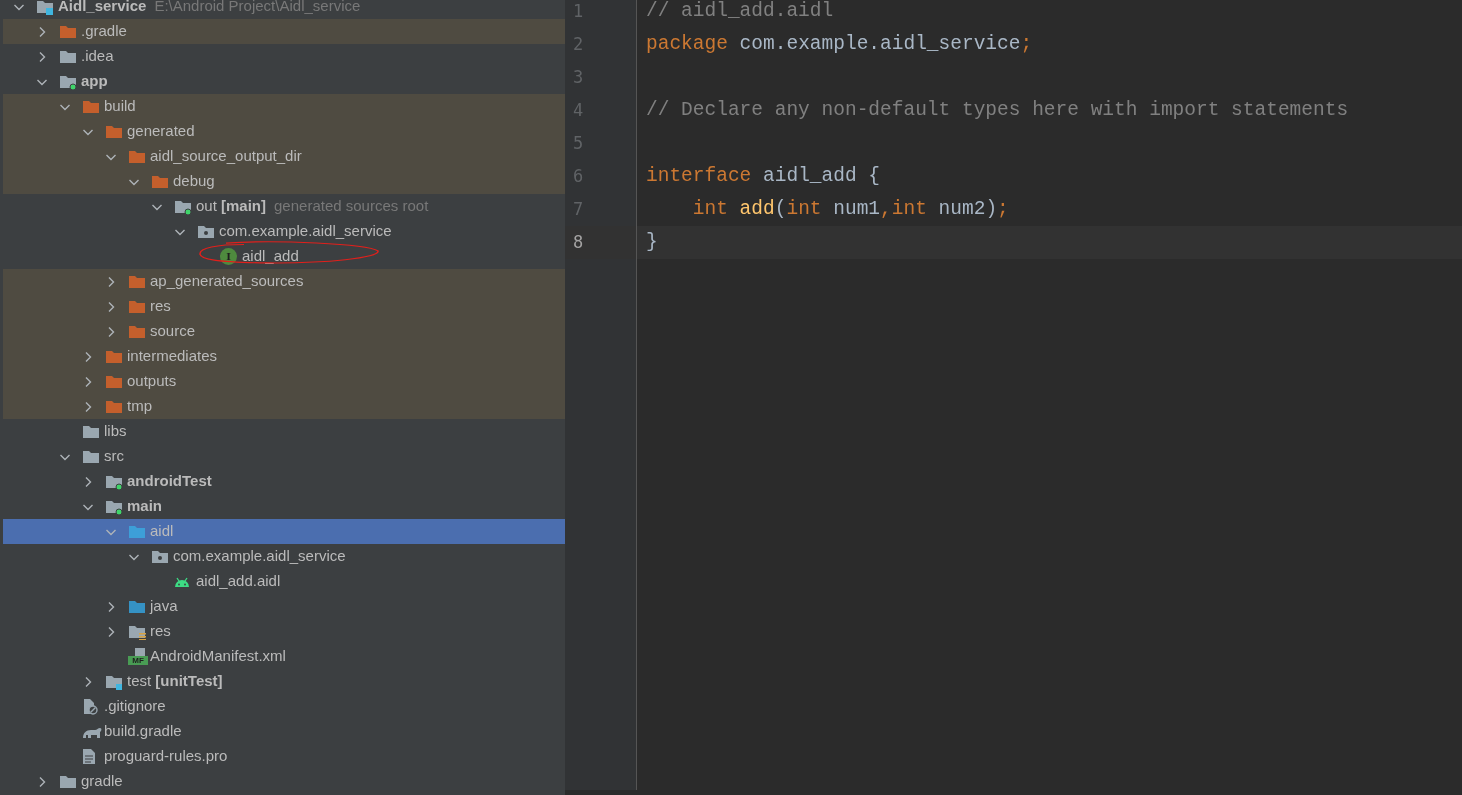 This screenshot has width=1462, height=795. Describe the element at coordinates (90, 706) in the screenshot. I see `ignored-file-icon` at that location.